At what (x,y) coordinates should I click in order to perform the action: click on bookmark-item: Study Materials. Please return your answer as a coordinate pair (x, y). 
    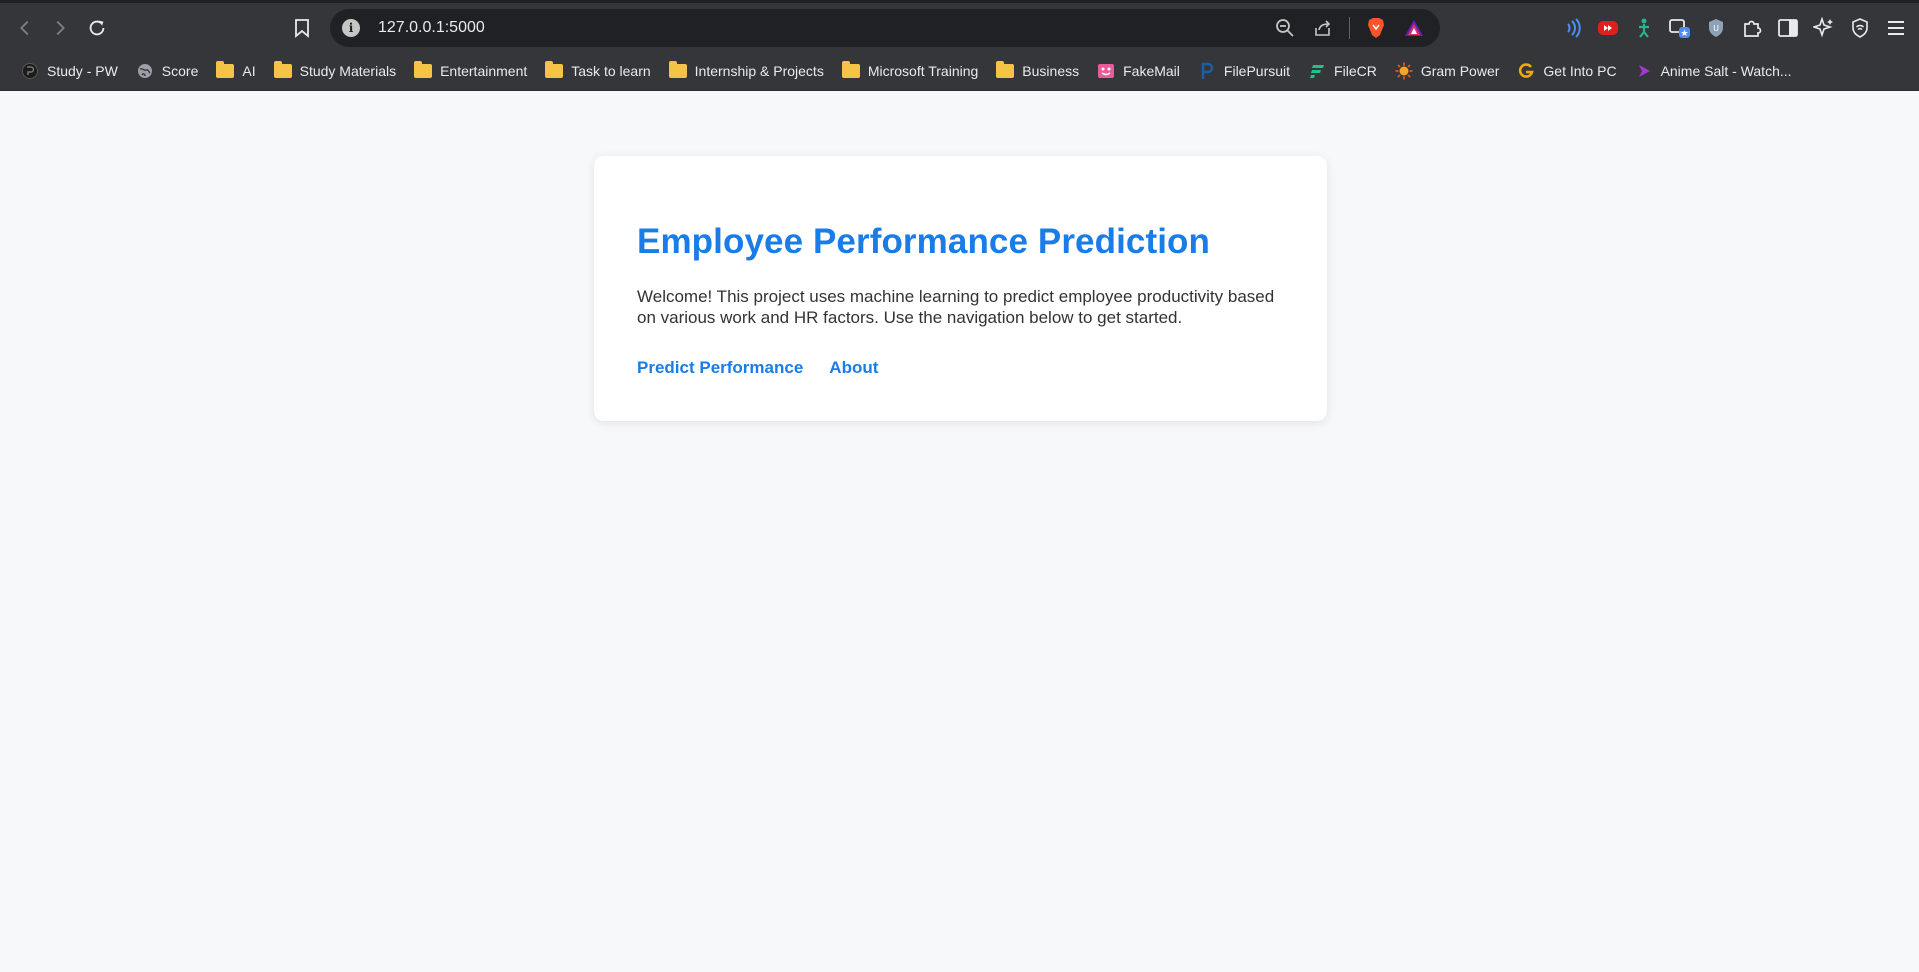
    Looking at the image, I should click on (335, 71).